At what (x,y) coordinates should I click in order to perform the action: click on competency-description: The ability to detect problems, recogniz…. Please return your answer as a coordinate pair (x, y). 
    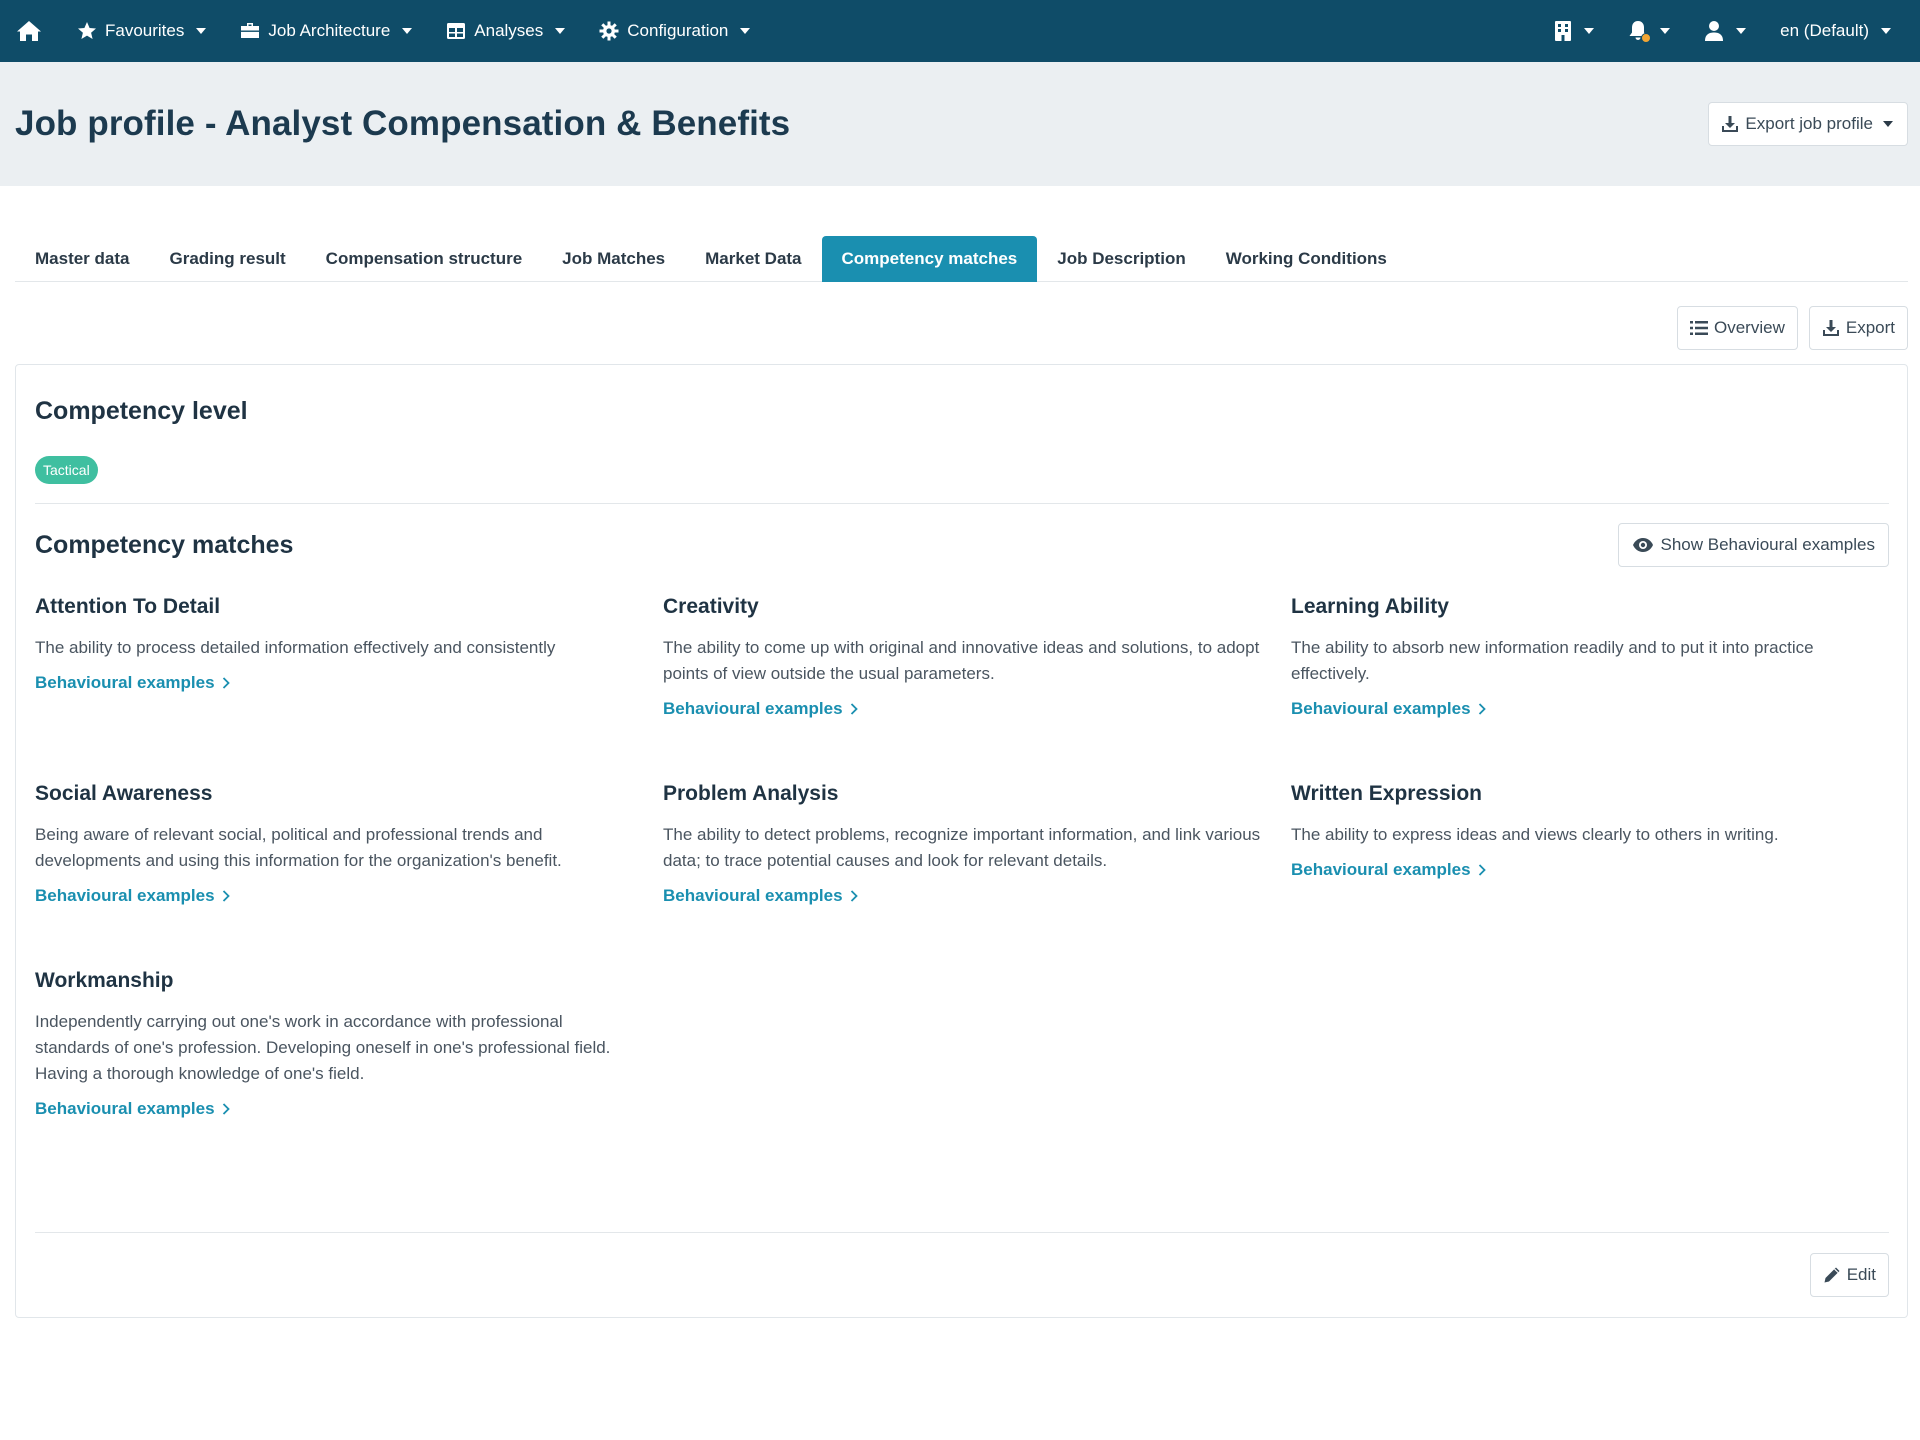
    Looking at the image, I should click on (962, 847).